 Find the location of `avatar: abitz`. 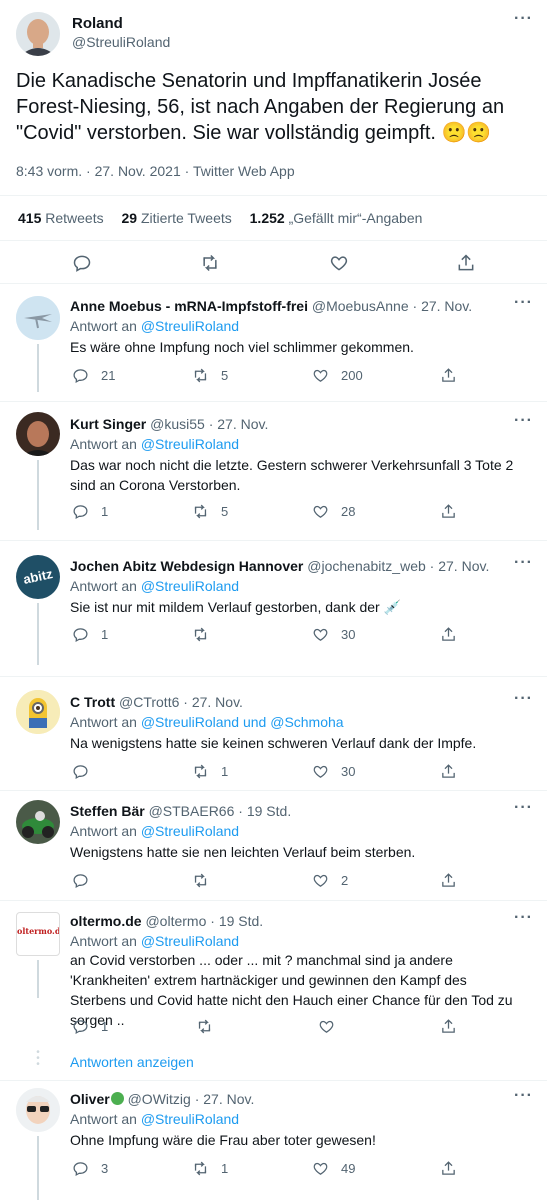

avatar: abitz is located at coordinates (38, 577).